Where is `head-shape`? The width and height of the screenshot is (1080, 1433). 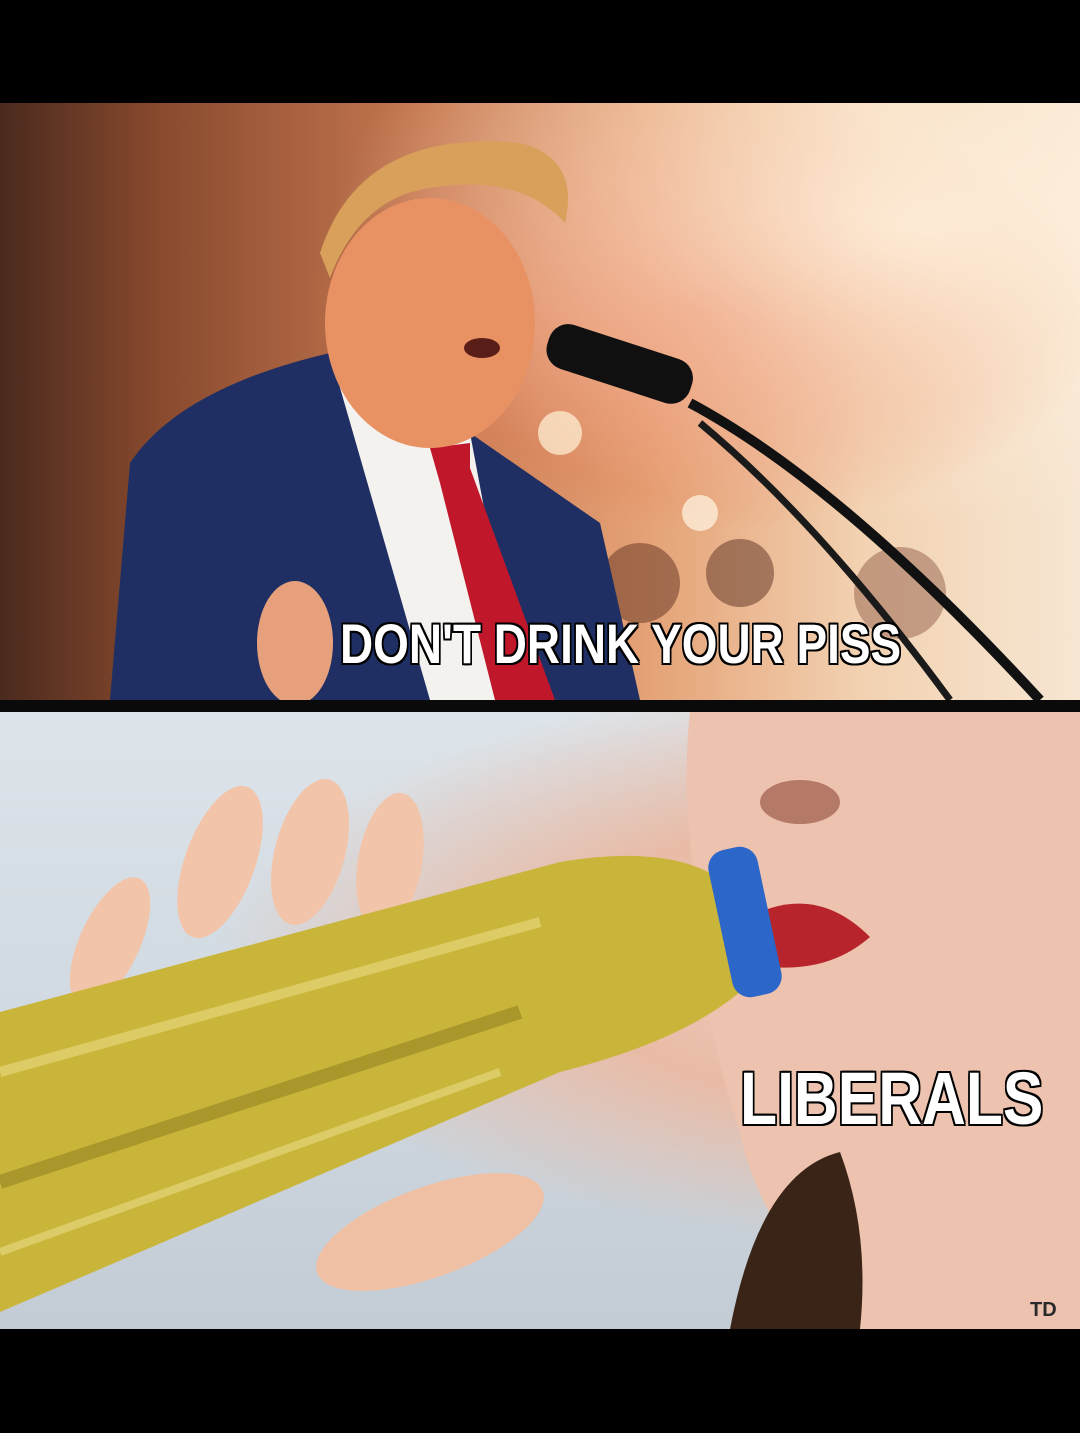
head-shape is located at coordinates (430, 323).